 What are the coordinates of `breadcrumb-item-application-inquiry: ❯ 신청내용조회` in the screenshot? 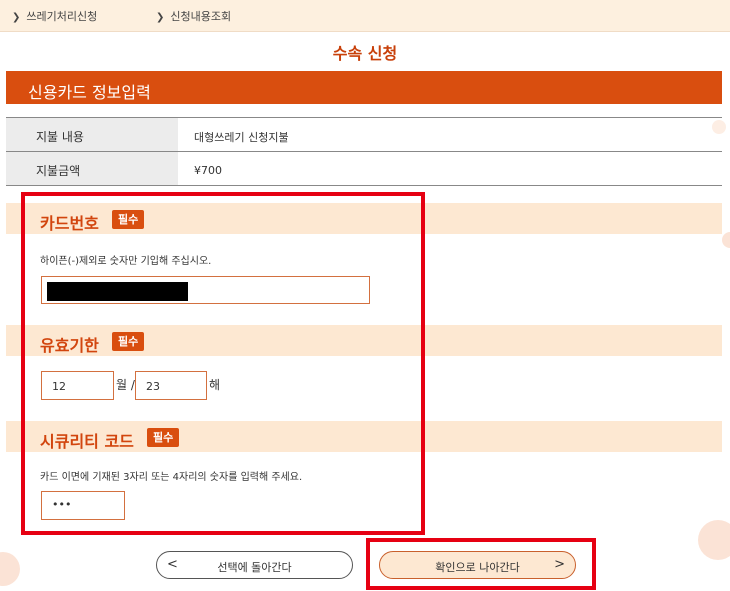 It's located at (193, 16).